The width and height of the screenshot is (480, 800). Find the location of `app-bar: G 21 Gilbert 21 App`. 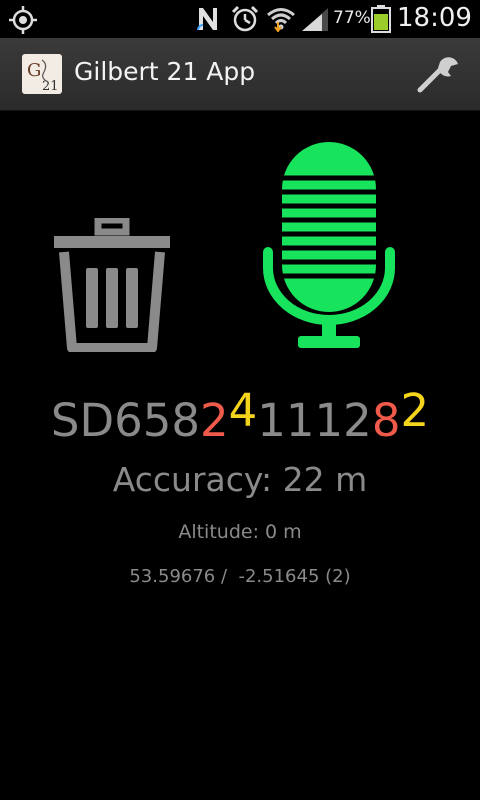

app-bar: G 21 Gilbert 21 App is located at coordinates (240, 74).